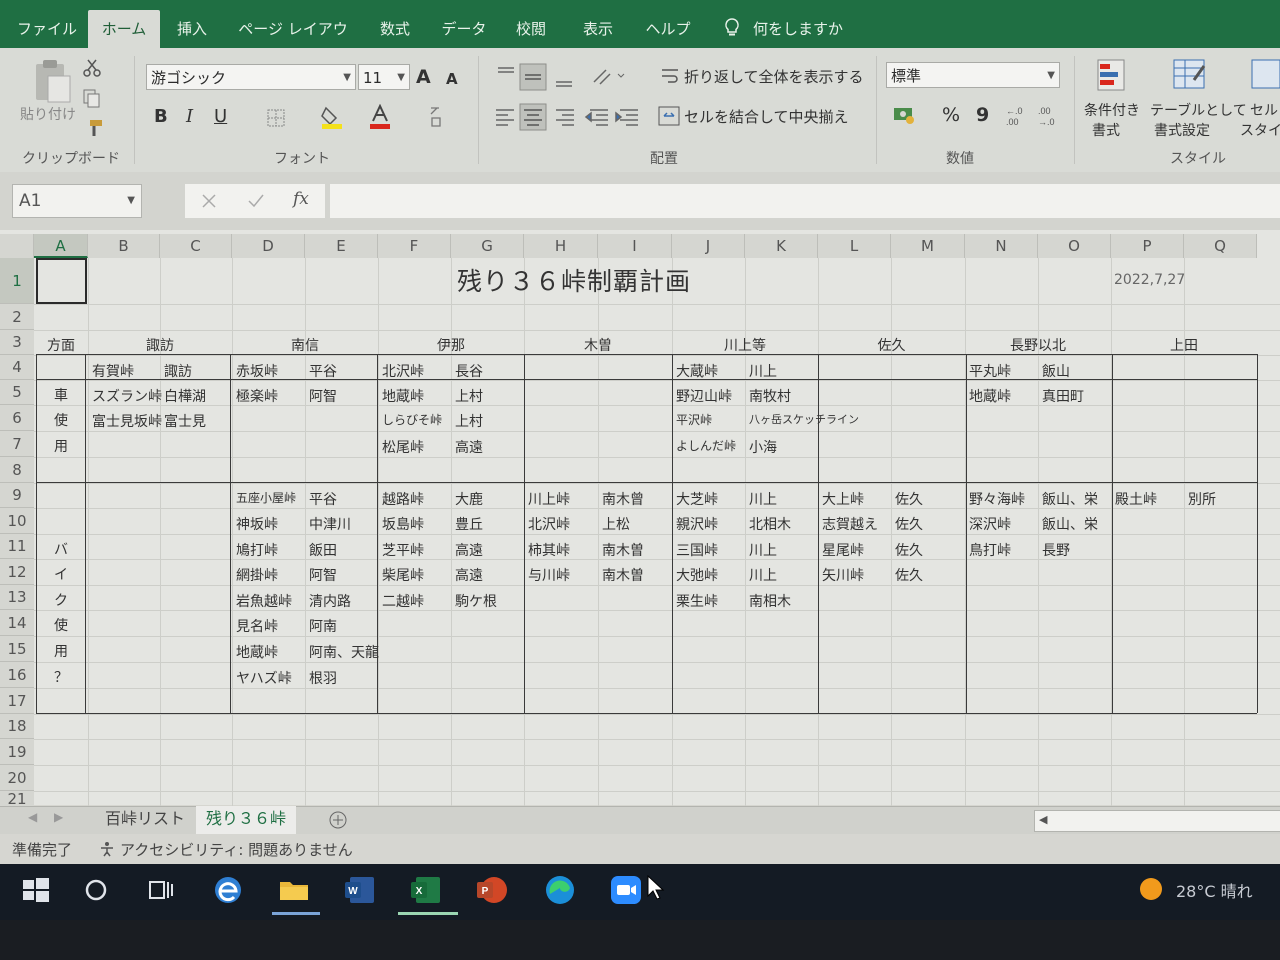 This screenshot has height=960, width=1280. I want to click on pass-name-cell: 神坂峠, so click(257, 524).